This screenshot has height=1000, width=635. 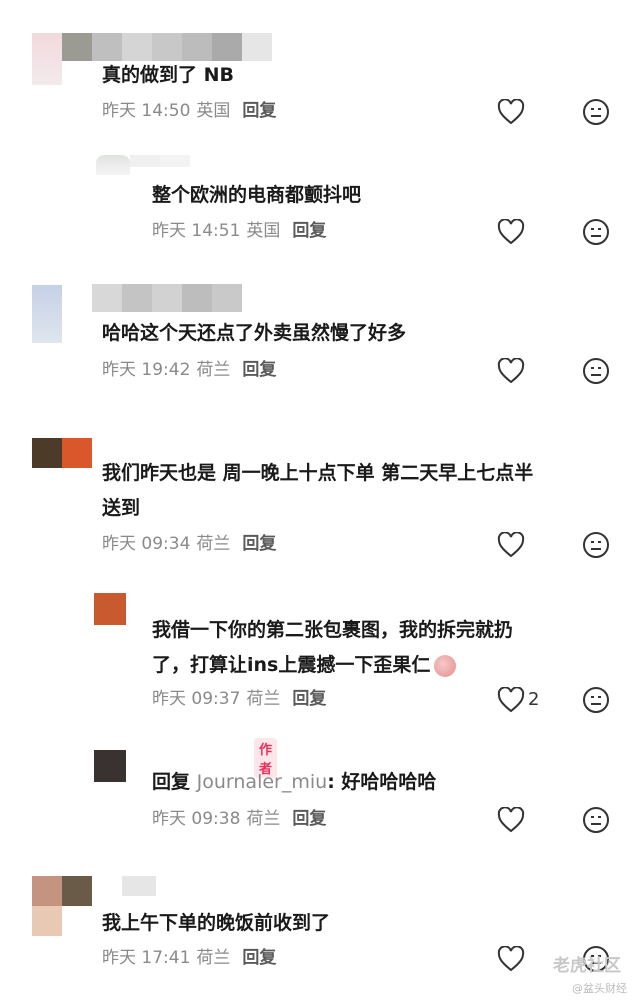 I want to click on watermark-sub: @盆头财经, so click(x=599, y=988).